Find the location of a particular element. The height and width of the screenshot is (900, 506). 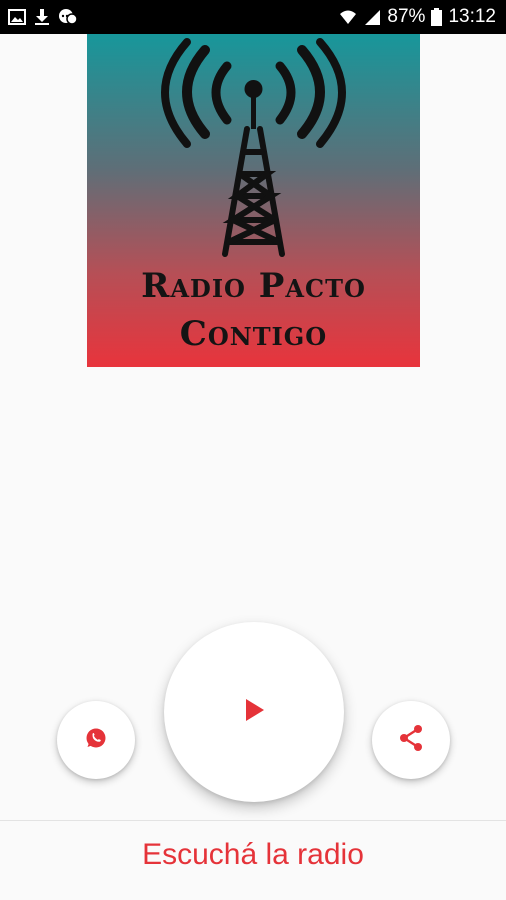

status-bar-right: 87% 13:12 is located at coordinates (417, 17).